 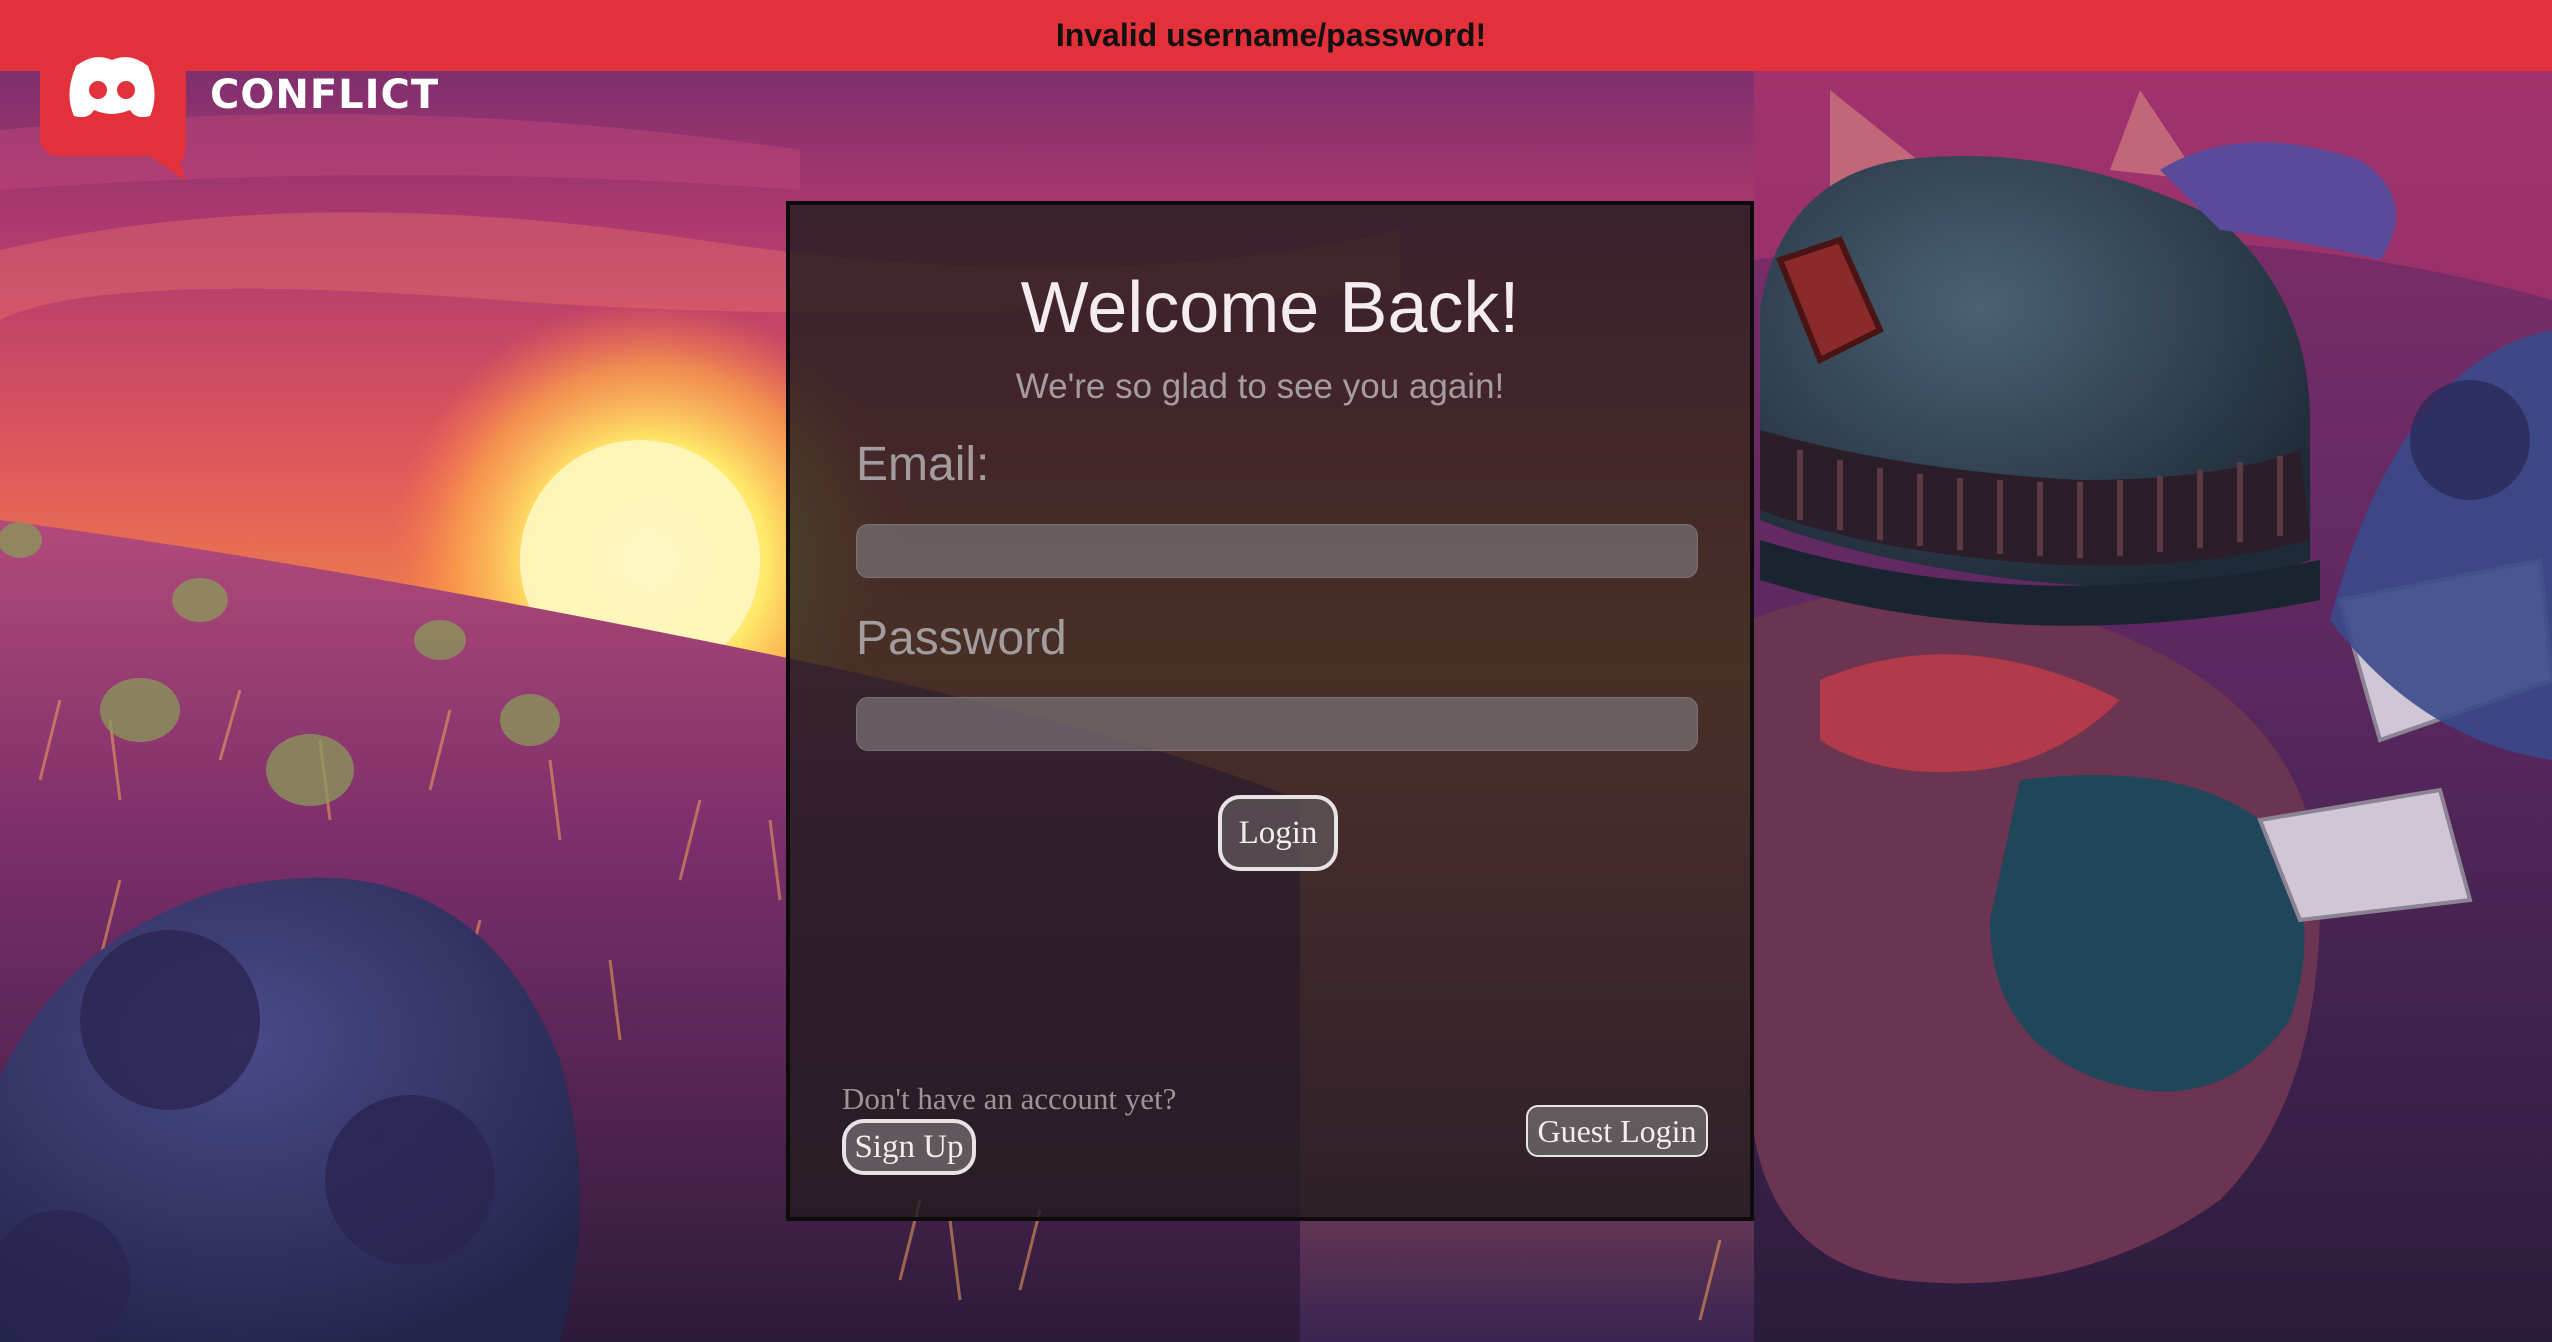 What do you see at coordinates (1260, 386) in the screenshot?
I see `welcome-subtitle: We're so glad to see you again!` at bounding box center [1260, 386].